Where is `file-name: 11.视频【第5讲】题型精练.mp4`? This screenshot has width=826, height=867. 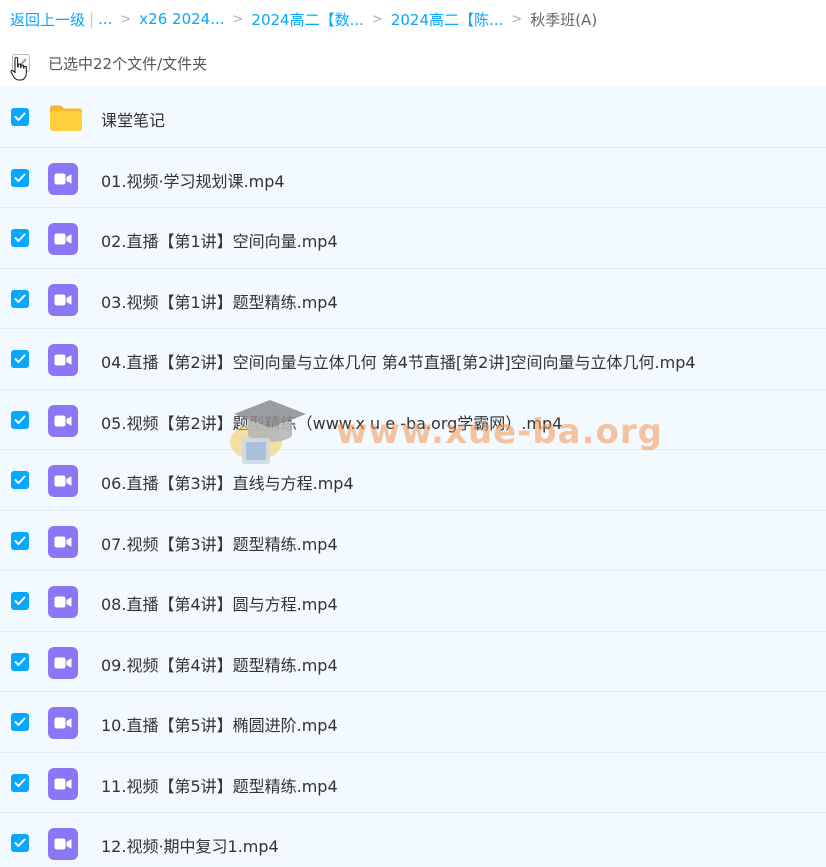 file-name: 11.视频【第5讲】题型精练.mp4 is located at coordinates (219, 785).